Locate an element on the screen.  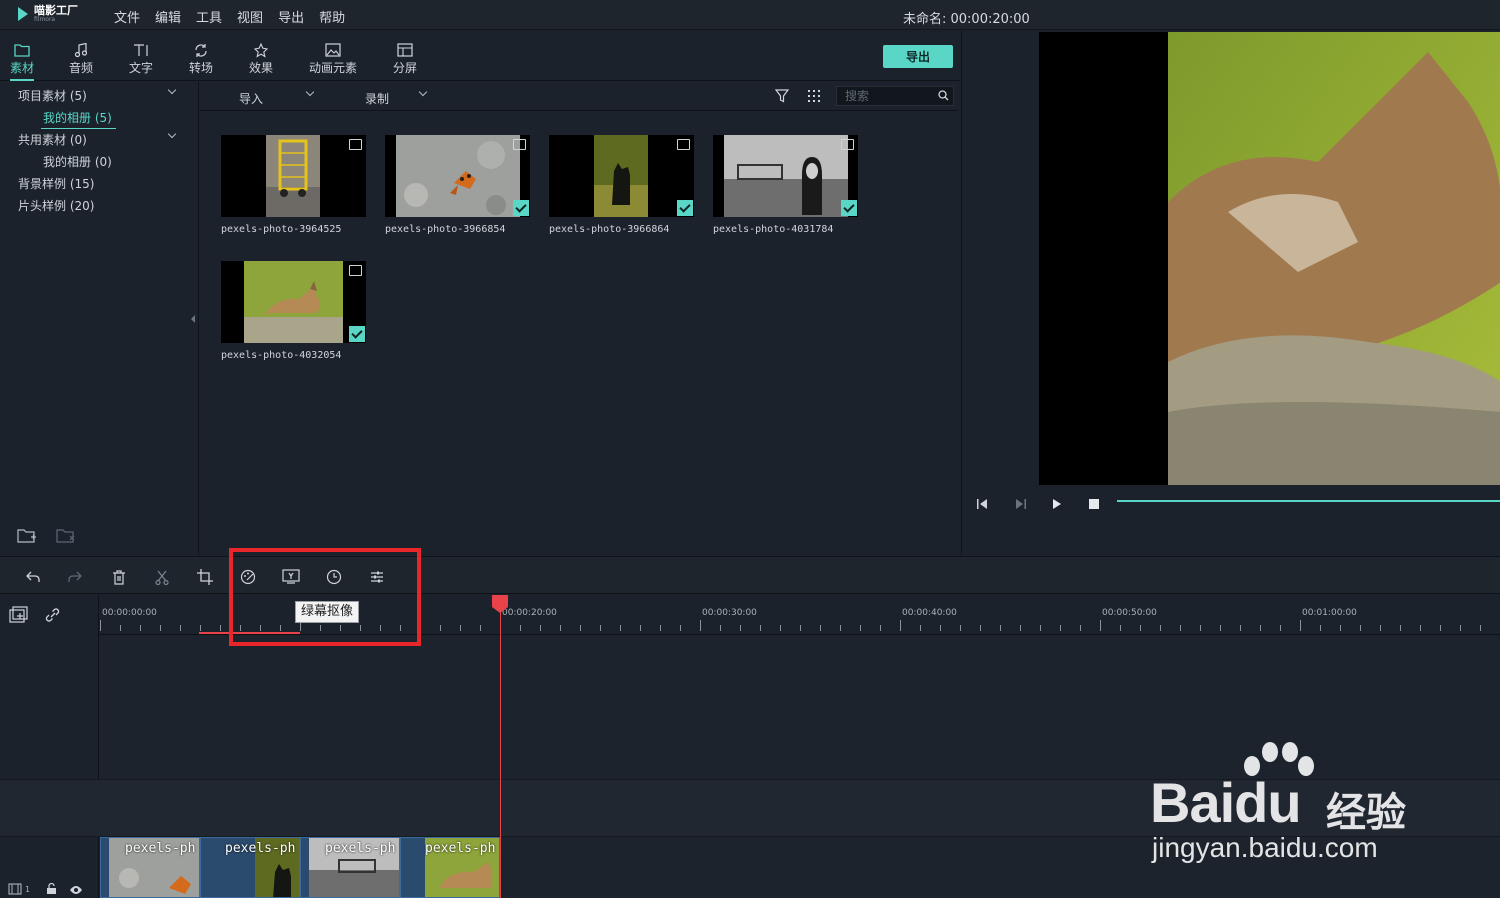
lock-icon is located at coordinates (51, 890).